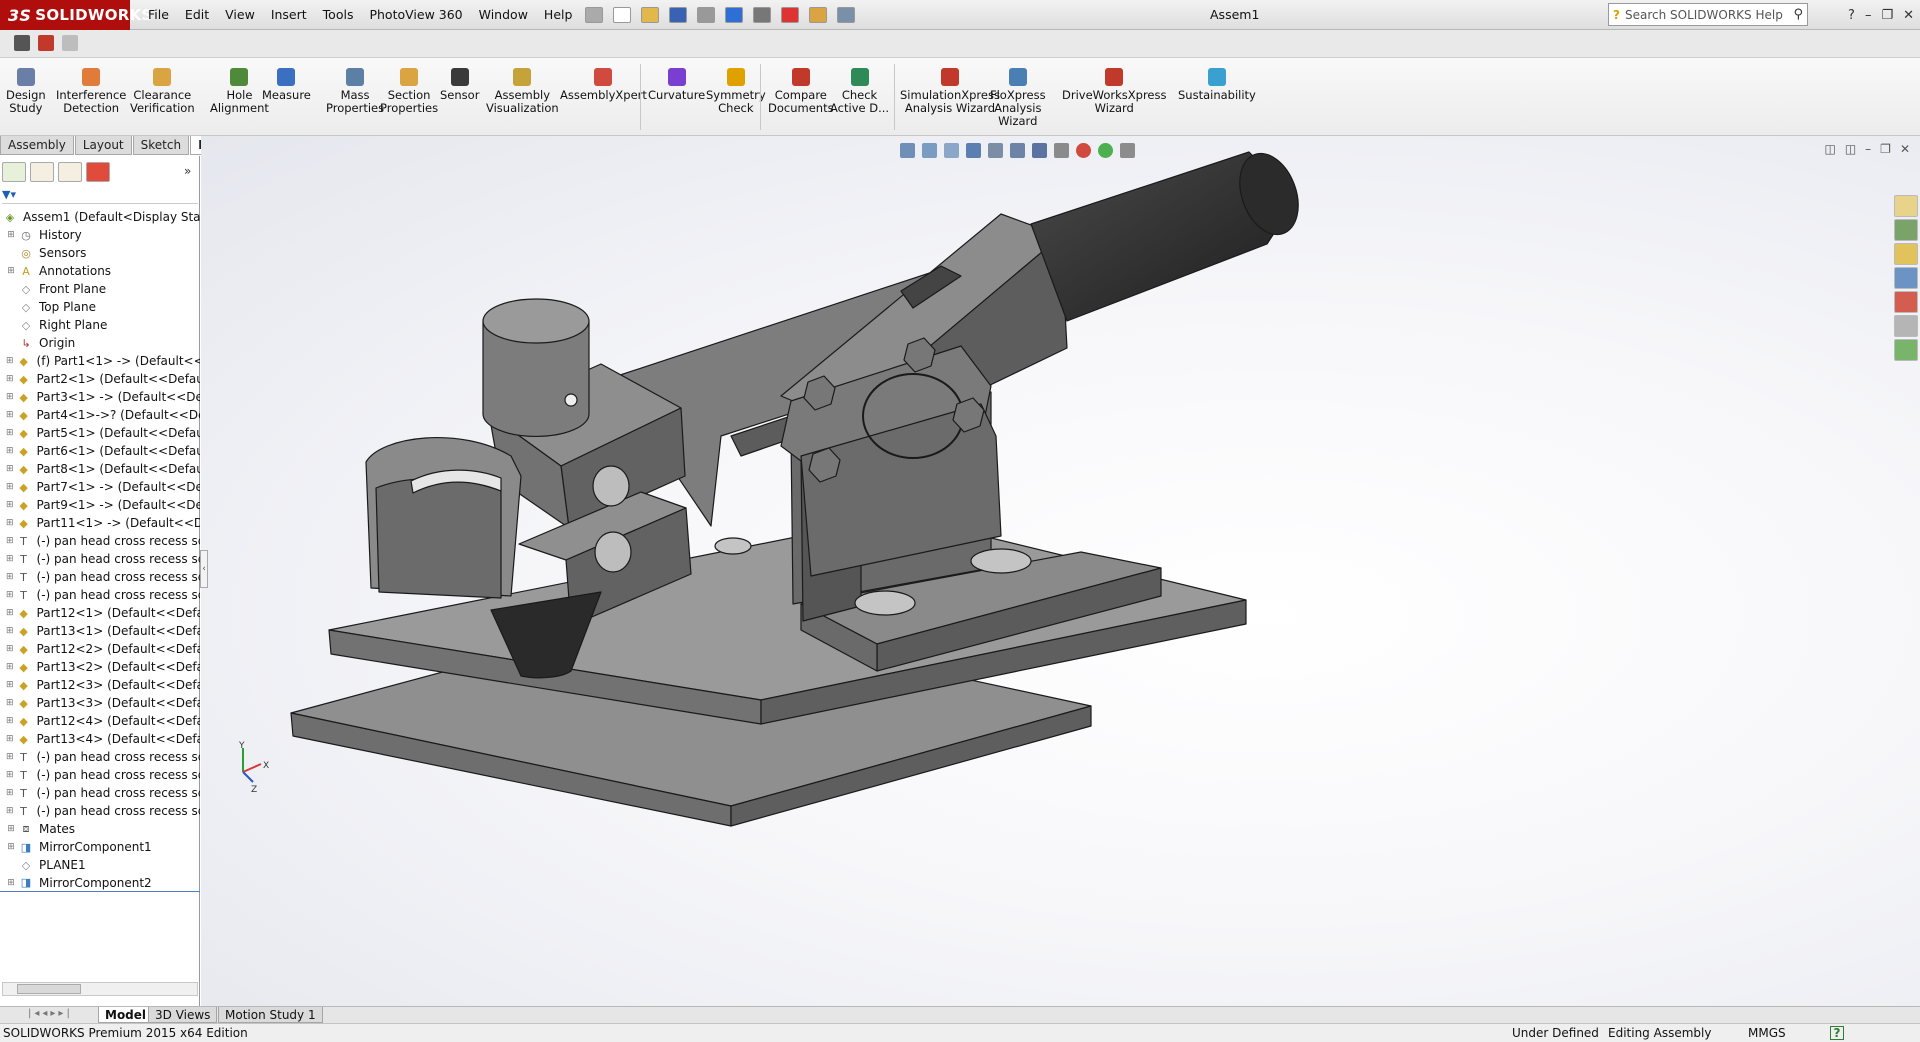 The height and width of the screenshot is (1042, 1920). I want to click on display-manager-tab-icon, so click(98, 172).